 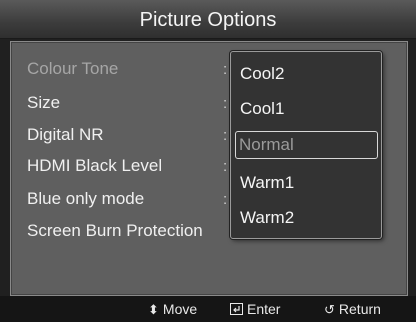 I want to click on menu-item-screen-burn-protection: Screen Burn Protection, so click(x=115, y=231).